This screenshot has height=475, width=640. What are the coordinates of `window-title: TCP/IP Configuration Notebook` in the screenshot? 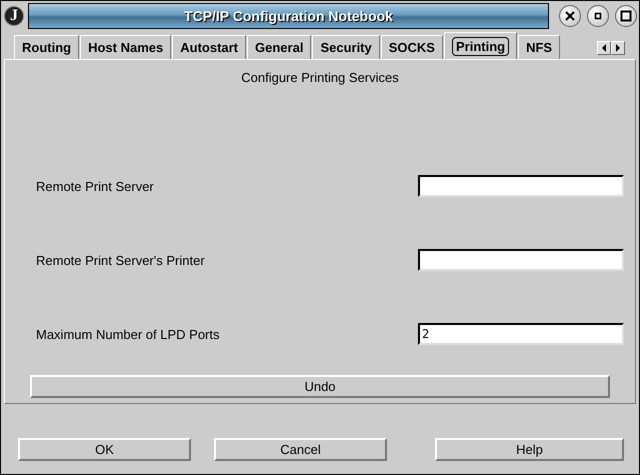 It's located at (288, 16).